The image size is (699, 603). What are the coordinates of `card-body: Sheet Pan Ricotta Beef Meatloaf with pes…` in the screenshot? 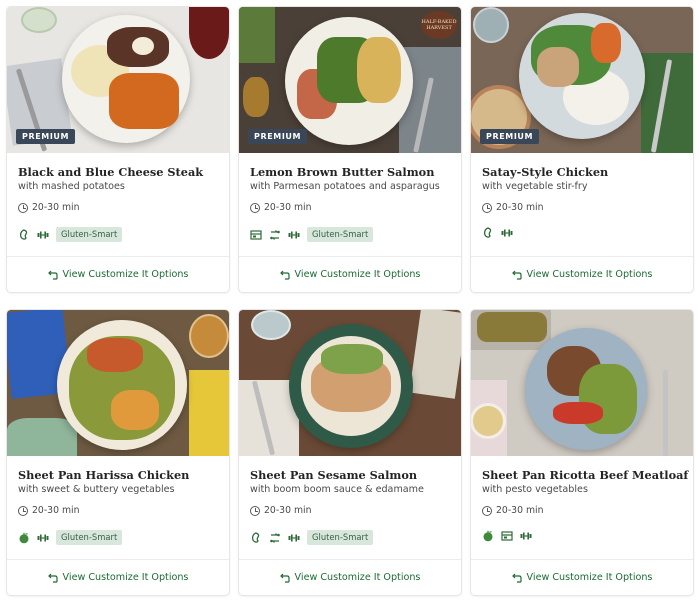 It's located at (582, 506).